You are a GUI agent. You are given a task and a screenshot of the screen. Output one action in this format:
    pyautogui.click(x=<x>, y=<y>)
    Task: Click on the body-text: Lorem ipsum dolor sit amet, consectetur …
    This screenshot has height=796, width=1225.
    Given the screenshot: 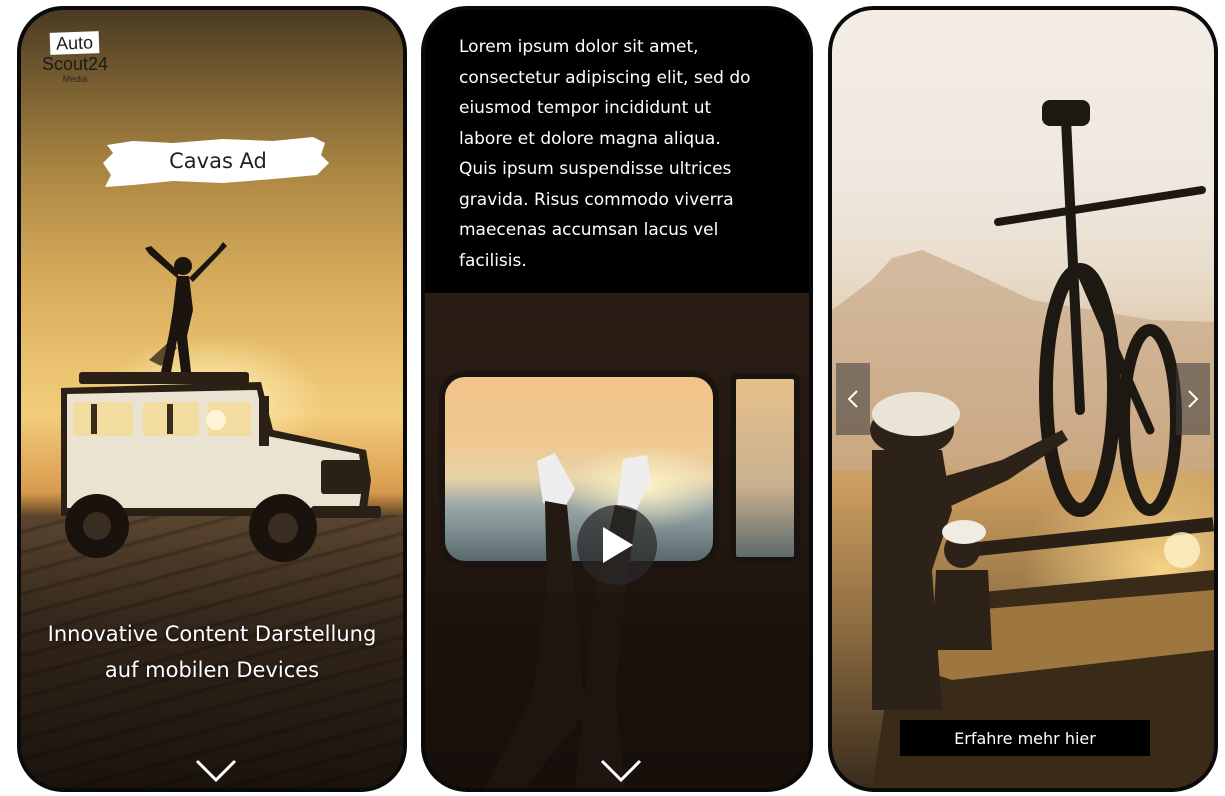 What is the action you would take?
    pyautogui.click(x=605, y=154)
    